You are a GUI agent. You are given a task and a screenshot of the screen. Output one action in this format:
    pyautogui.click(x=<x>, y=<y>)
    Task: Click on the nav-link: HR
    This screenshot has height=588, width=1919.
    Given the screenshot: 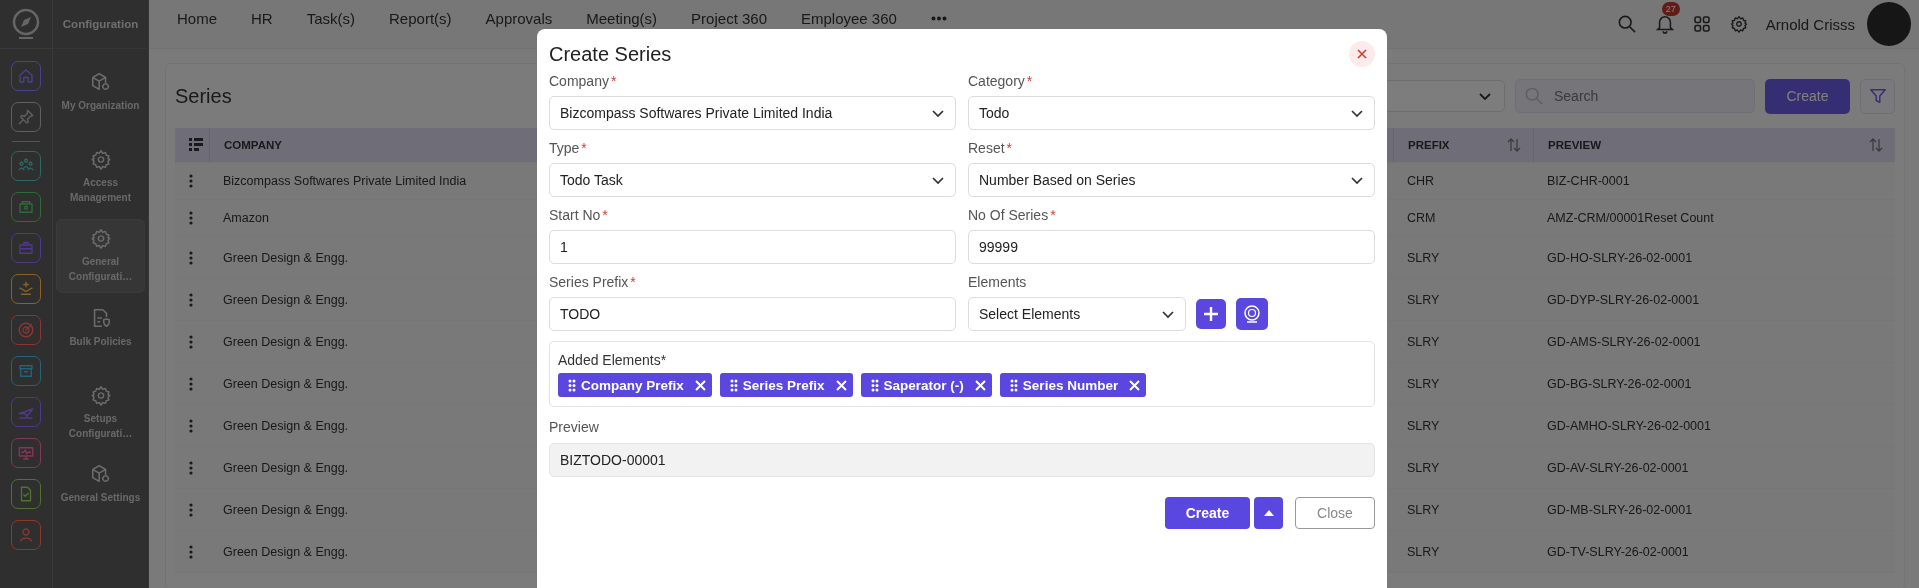 What is the action you would take?
    pyautogui.click(x=262, y=18)
    